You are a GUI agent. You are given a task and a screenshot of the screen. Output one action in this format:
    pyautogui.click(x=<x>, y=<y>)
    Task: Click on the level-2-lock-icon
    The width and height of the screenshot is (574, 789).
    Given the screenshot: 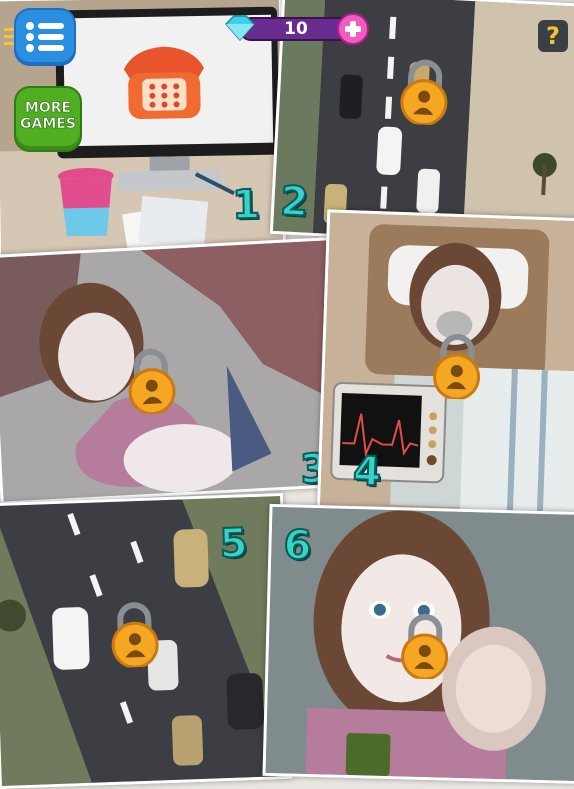 What is the action you would take?
    pyautogui.click(x=424, y=92)
    